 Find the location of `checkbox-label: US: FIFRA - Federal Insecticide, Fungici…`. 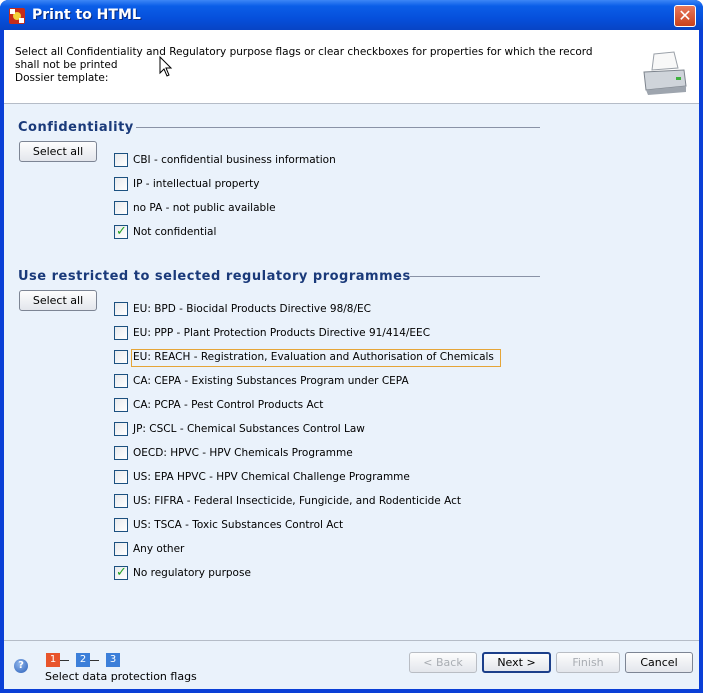

checkbox-label: US: FIFRA - Federal Insecticide, Fungici… is located at coordinates (297, 501).